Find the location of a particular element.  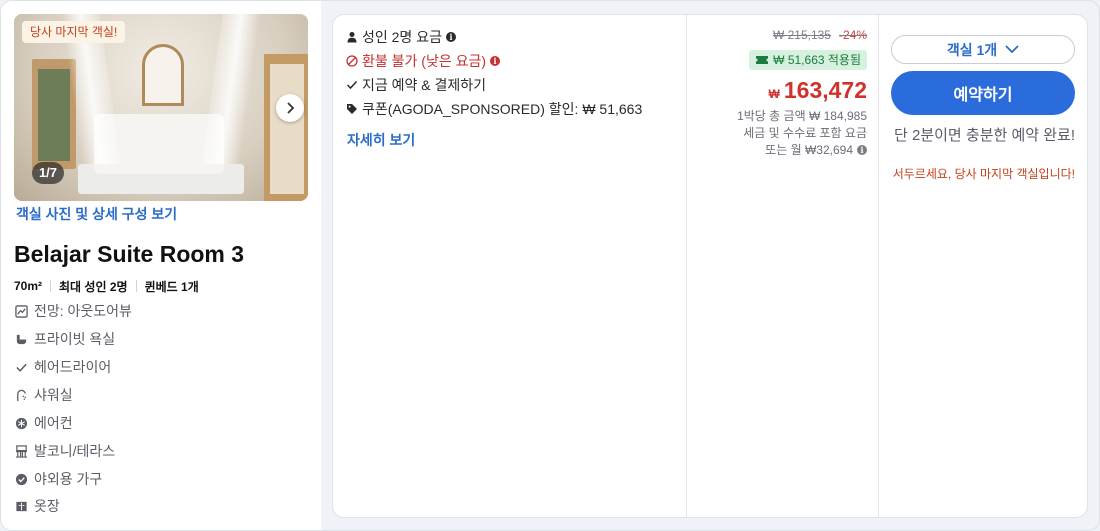

condition-no-refund: 환불 불가 (낮은 요금) i is located at coordinates (423, 61).